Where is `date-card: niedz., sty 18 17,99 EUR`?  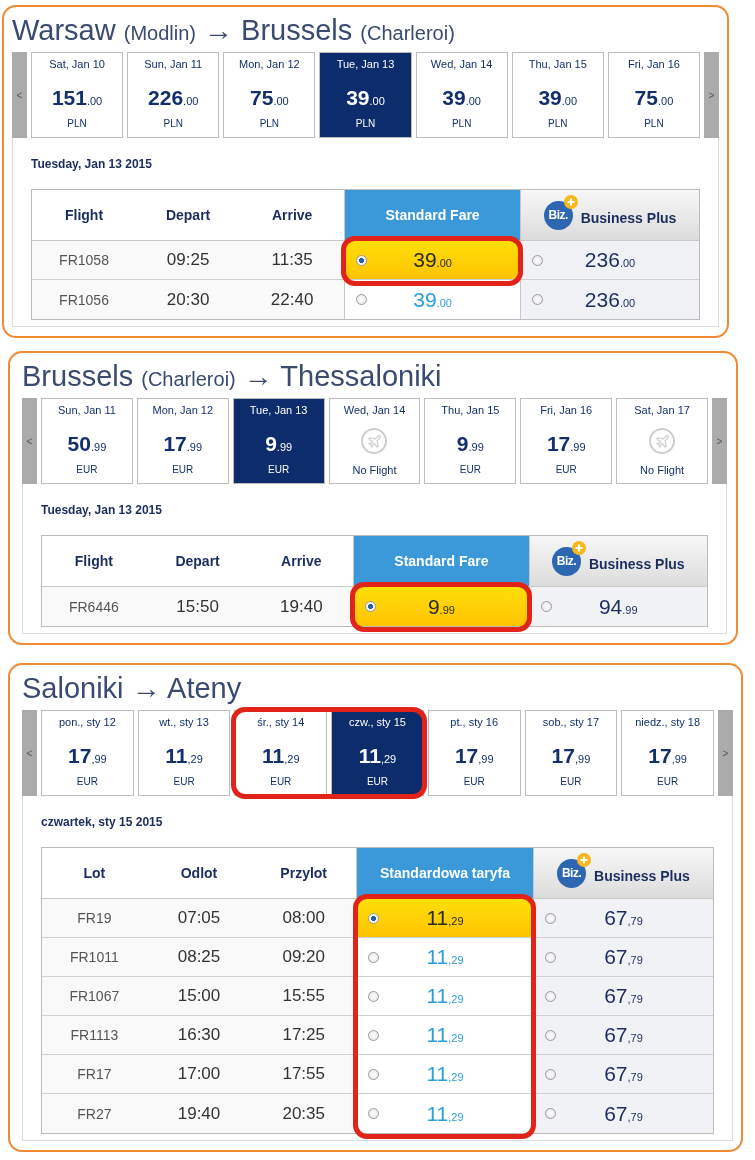 date-card: niedz., sty 18 17,99 EUR is located at coordinates (667, 753).